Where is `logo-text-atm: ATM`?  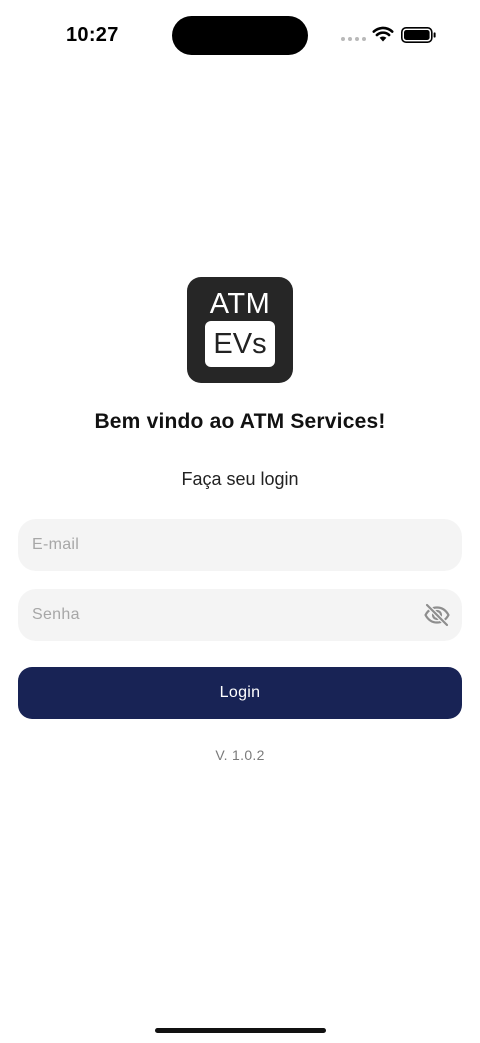
logo-text-atm: ATM is located at coordinates (240, 304).